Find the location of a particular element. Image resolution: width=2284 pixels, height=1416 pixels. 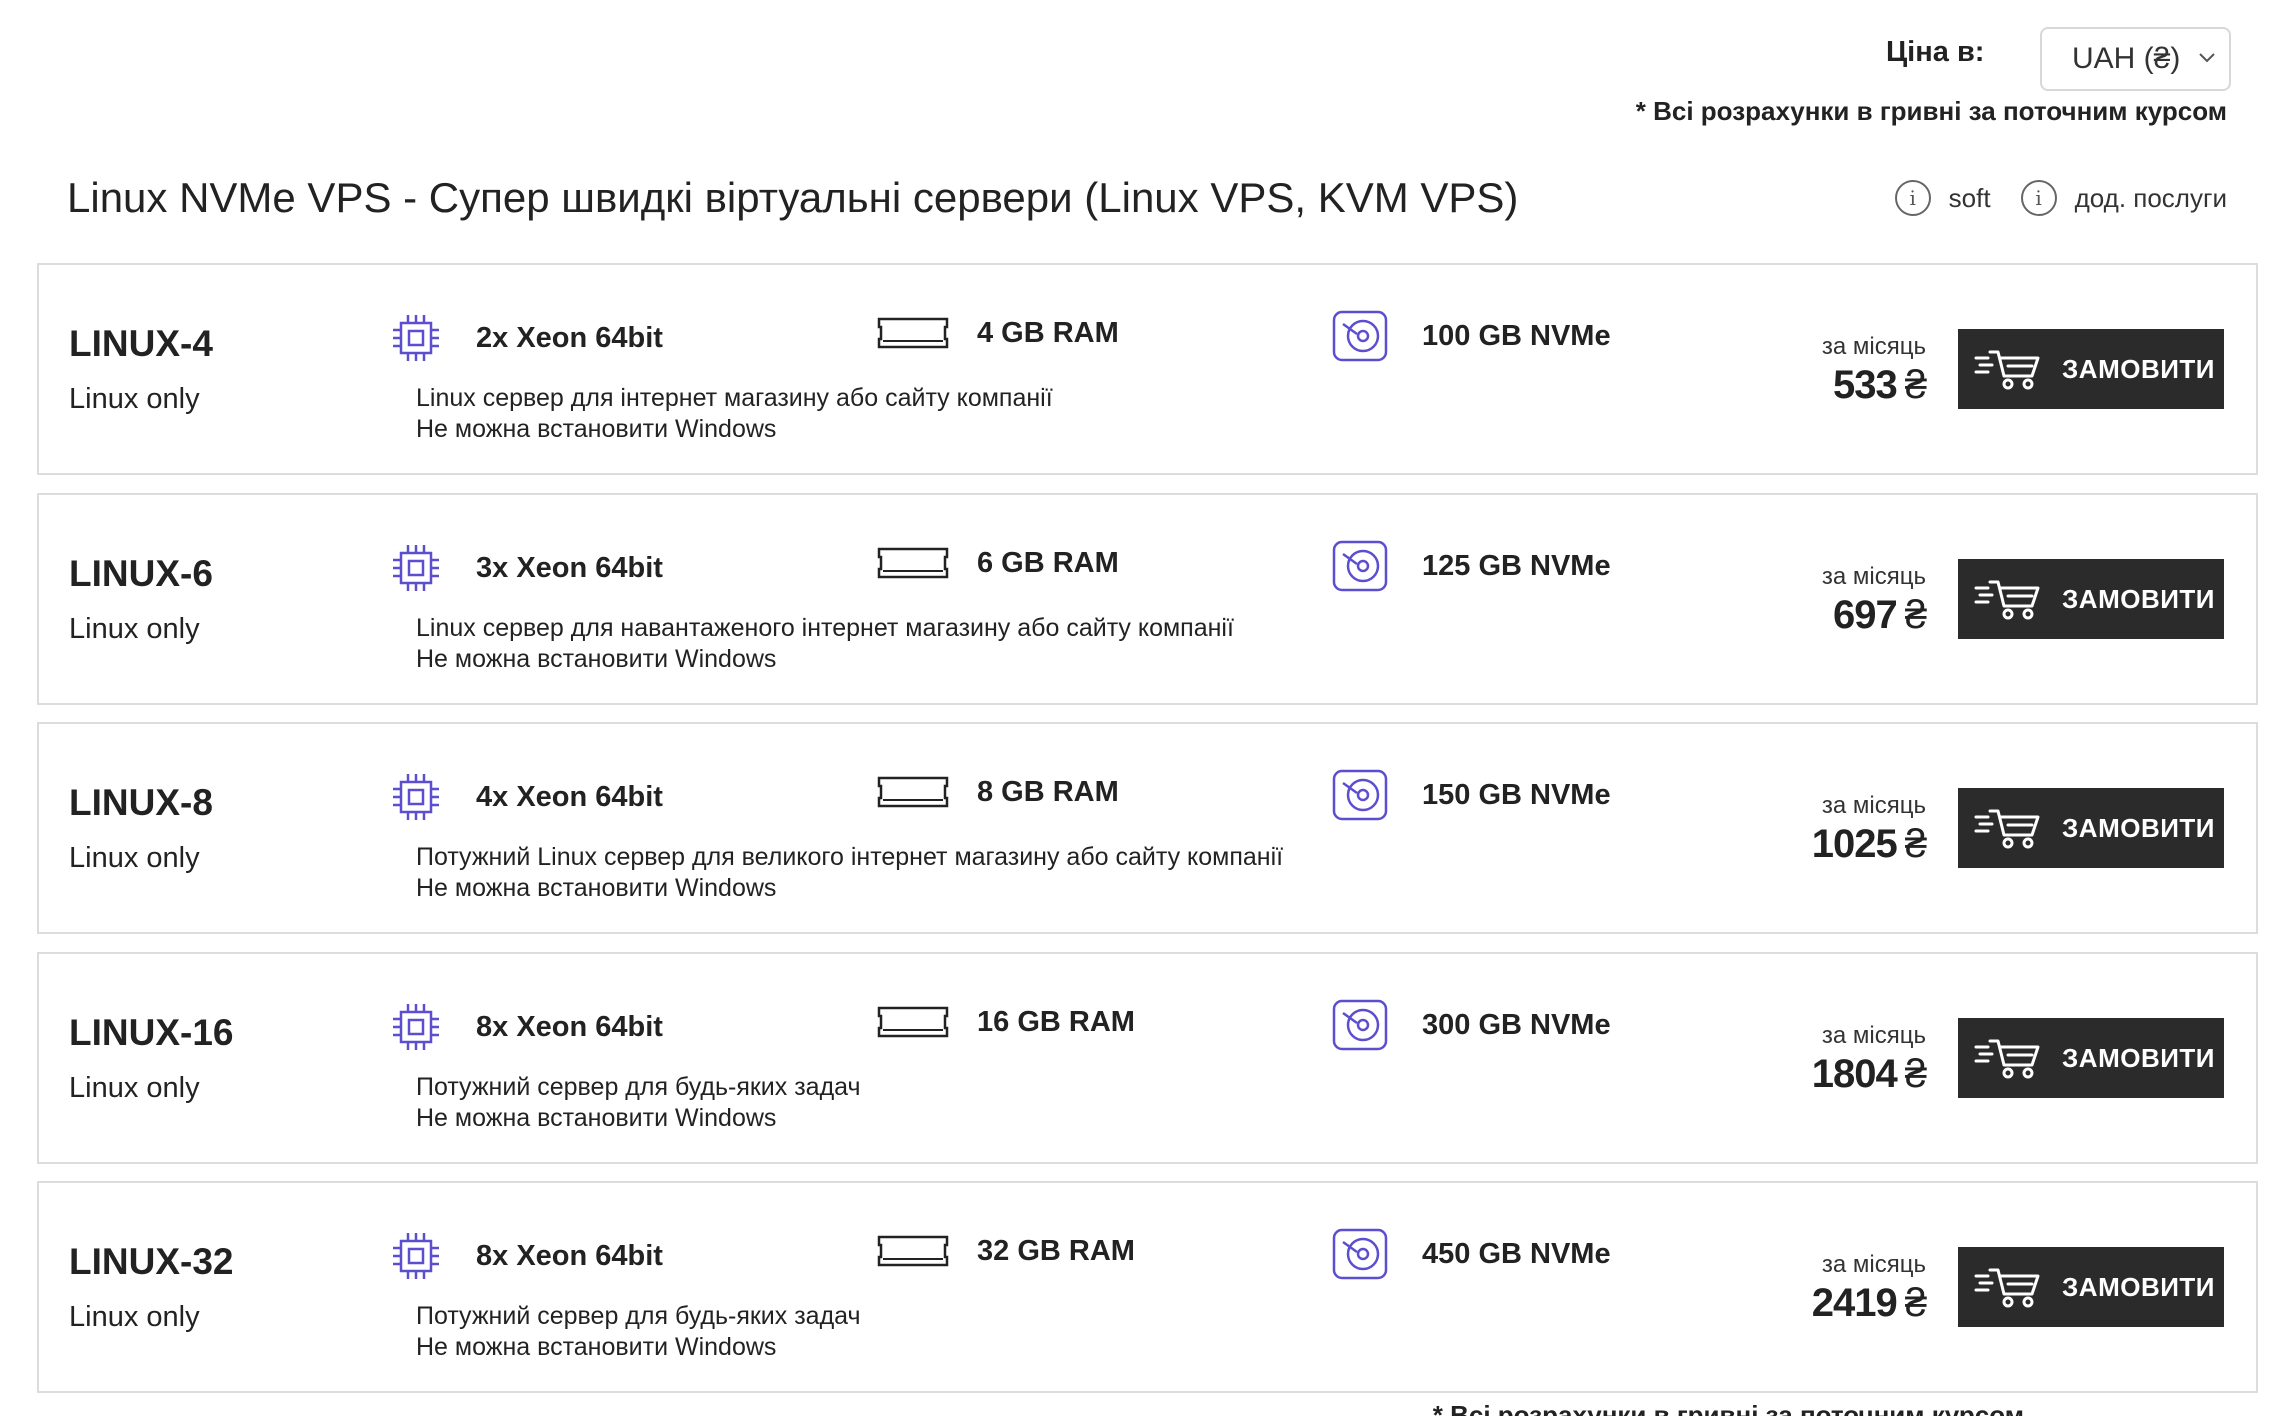

chevron-down-icon is located at coordinates (2207, 58).